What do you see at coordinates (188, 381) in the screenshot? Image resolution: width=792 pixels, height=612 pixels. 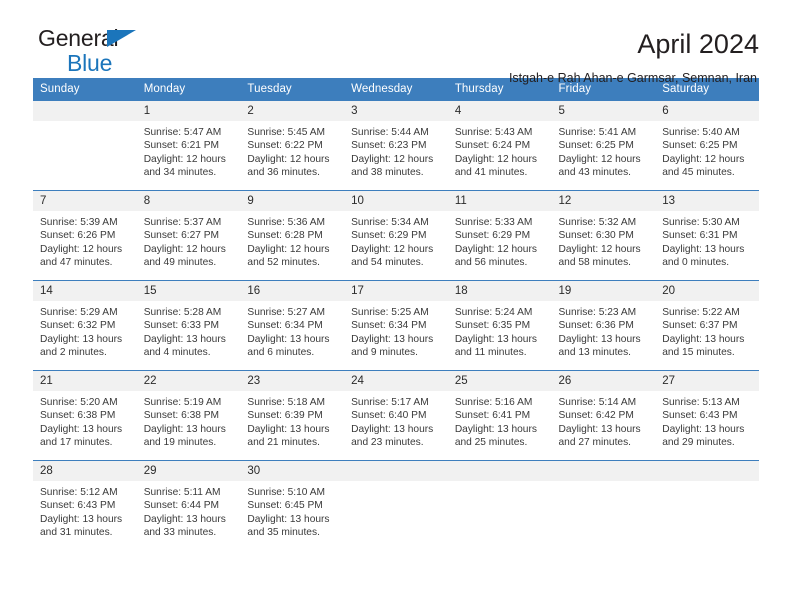 I see `day-number: 22` at bounding box center [188, 381].